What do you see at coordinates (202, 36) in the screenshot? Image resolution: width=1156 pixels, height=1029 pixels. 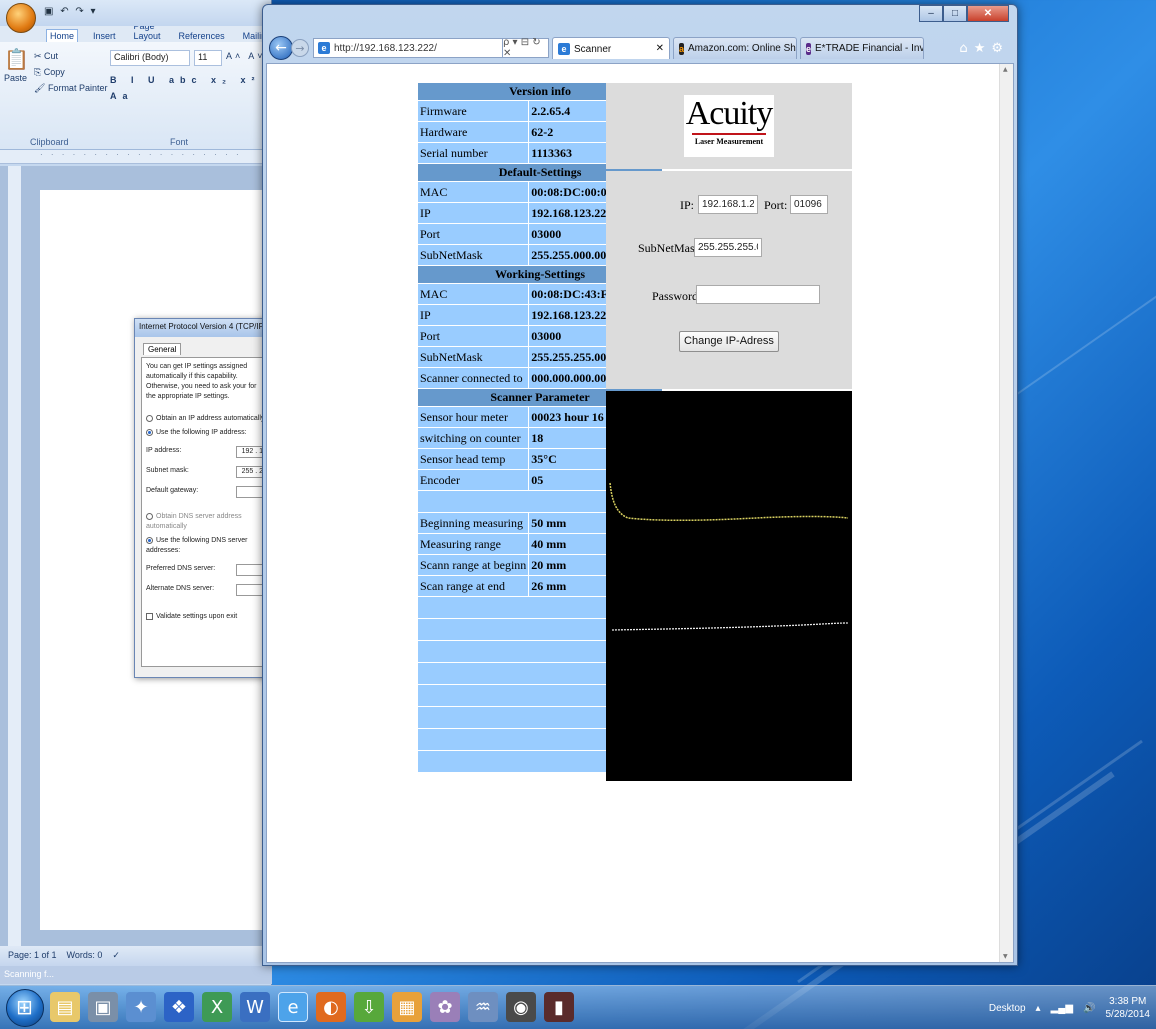 I see `tab-references: References` at bounding box center [202, 36].